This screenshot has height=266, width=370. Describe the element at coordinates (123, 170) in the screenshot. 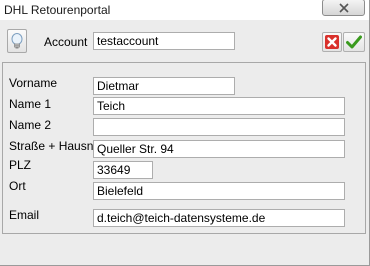

I see `plz-input` at that location.